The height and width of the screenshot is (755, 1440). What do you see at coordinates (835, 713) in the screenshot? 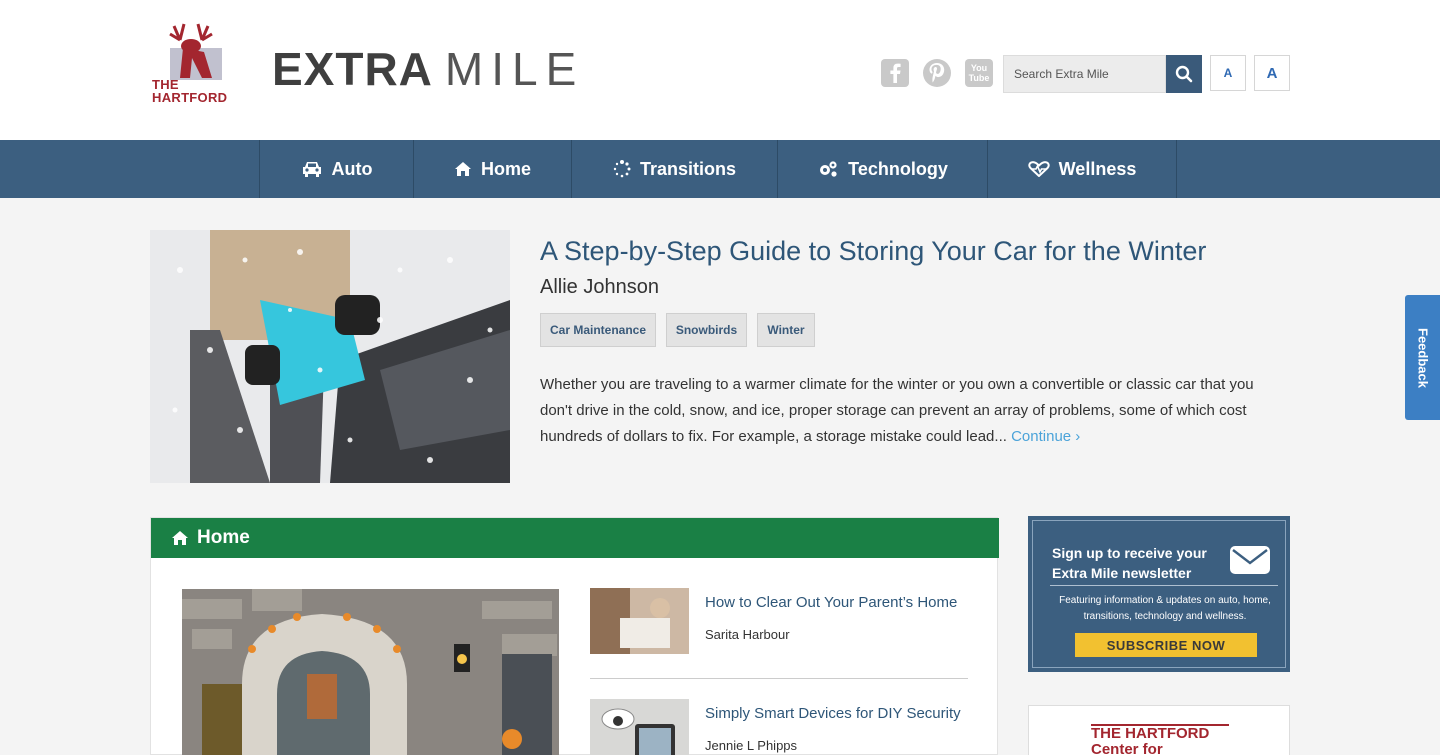
I see `article-title-smart-devices: Simply Smart Devices for DIY Security` at bounding box center [835, 713].